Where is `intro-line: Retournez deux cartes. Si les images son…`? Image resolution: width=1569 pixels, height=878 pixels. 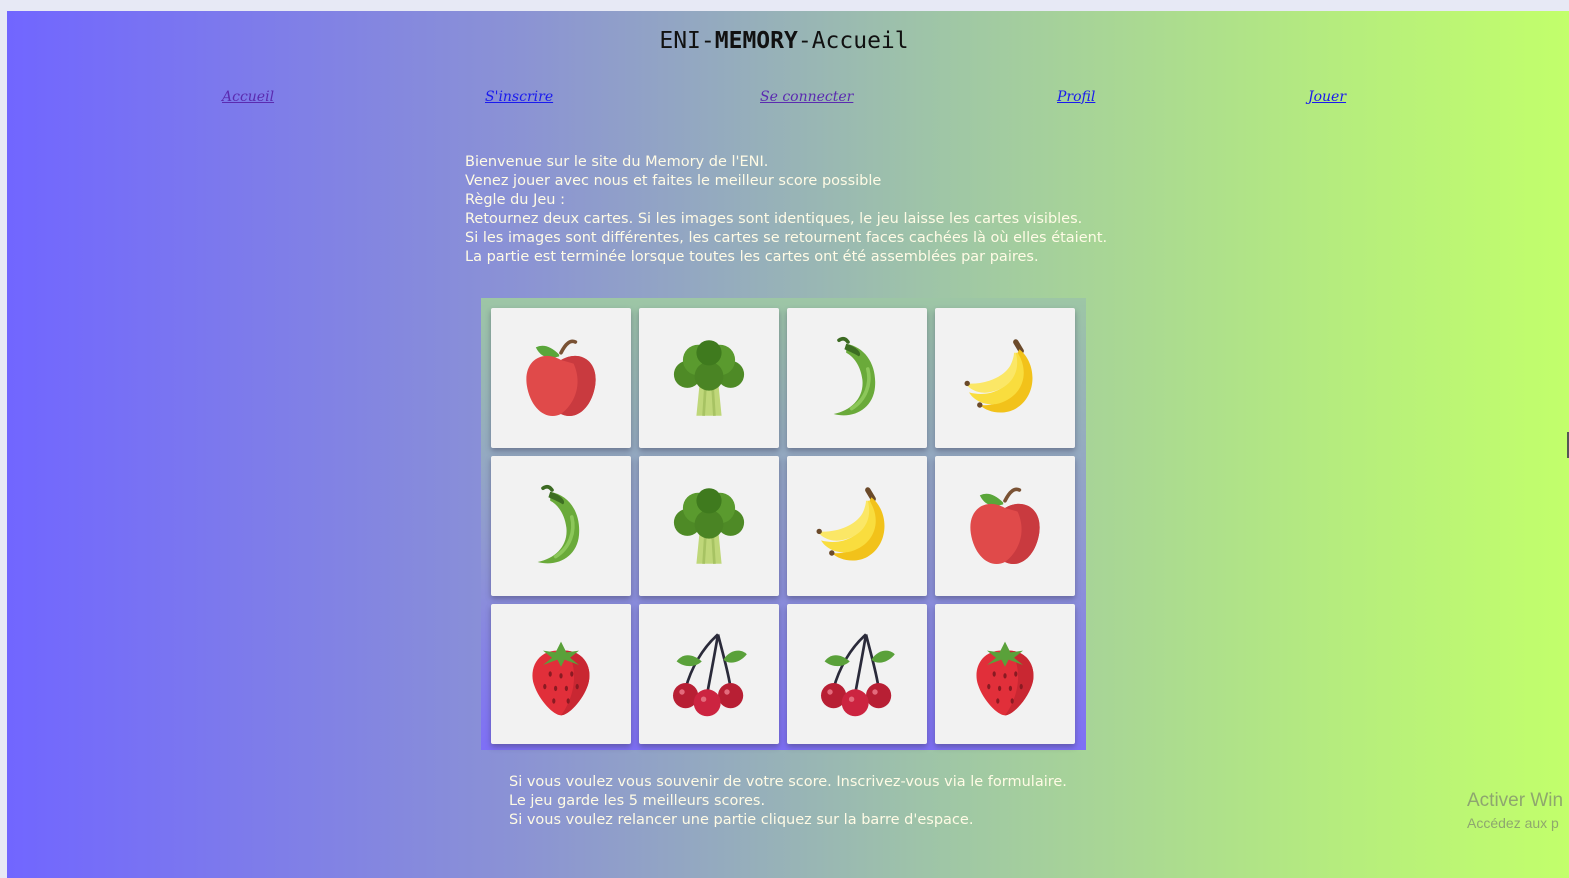
intro-line: Retournez deux cartes. Si les images son… is located at coordinates (774, 219).